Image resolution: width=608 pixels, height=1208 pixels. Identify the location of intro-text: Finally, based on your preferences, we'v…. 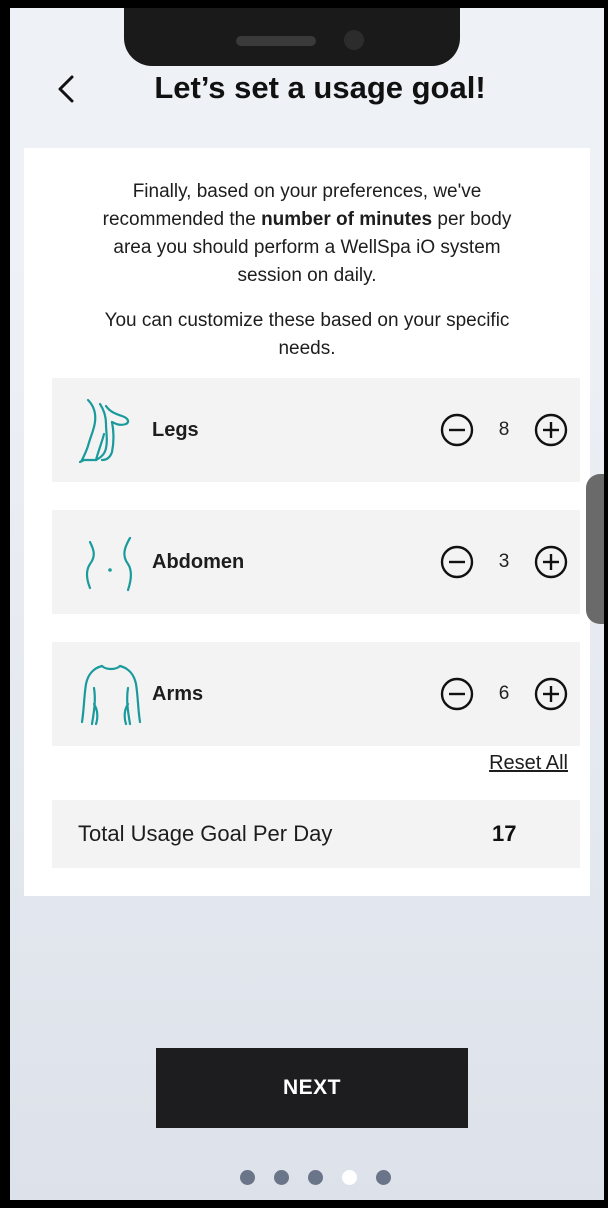
(307, 270).